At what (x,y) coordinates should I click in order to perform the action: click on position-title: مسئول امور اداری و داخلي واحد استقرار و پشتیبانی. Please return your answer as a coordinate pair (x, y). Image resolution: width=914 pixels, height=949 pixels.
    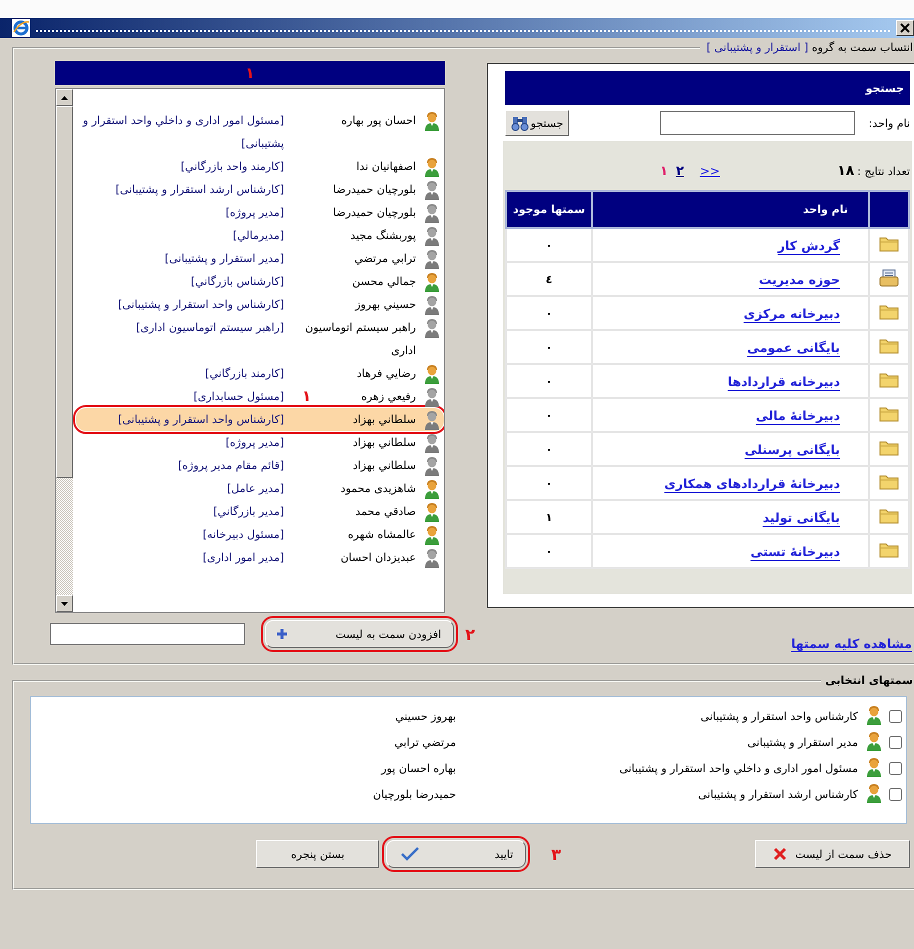
    Looking at the image, I should click on (738, 768).